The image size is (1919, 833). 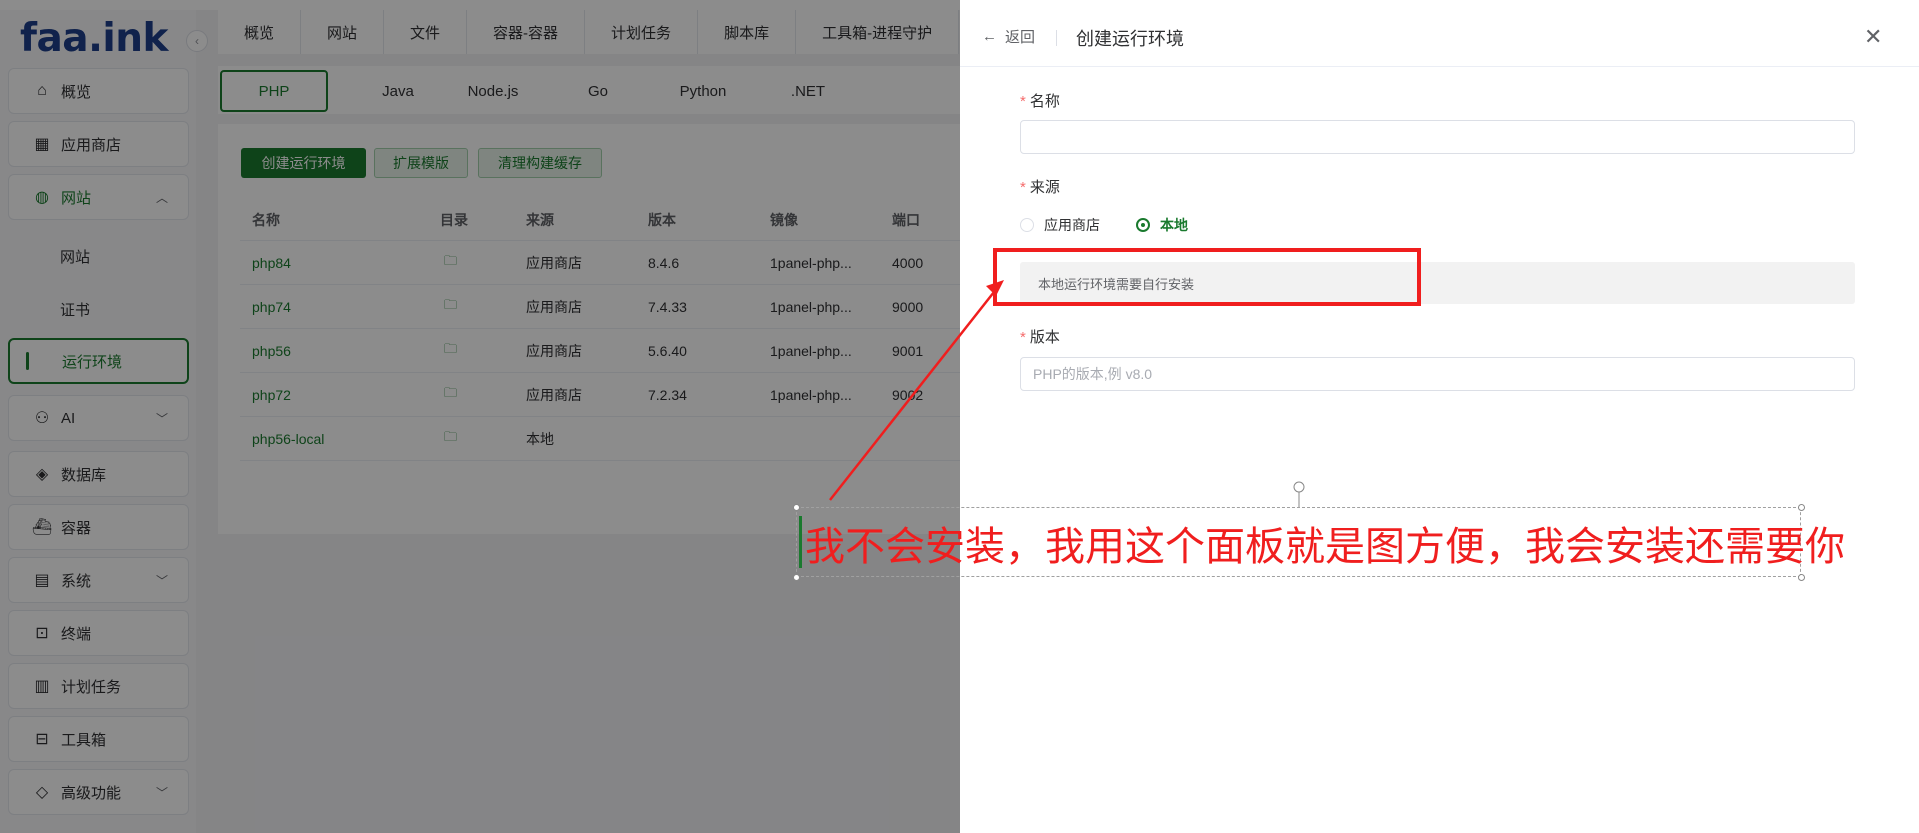 What do you see at coordinates (1325, 543) in the screenshot?
I see `annotation-text: 我不会安装，我用这个面板就是图方便，我会安装还需要你` at bounding box center [1325, 543].